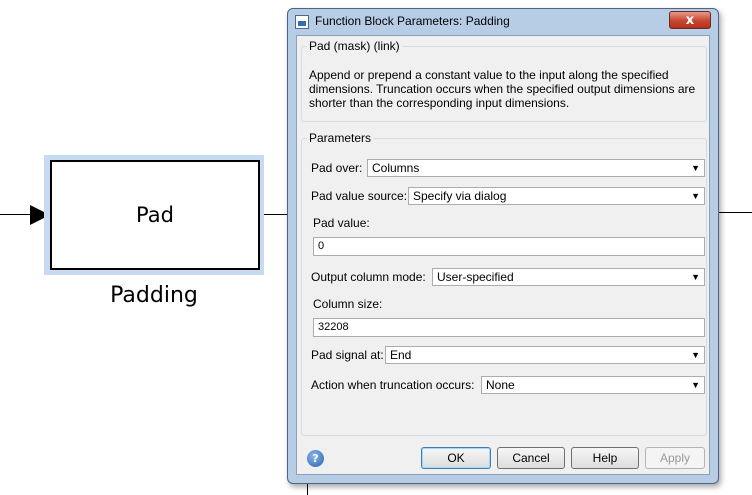 Image resolution: width=752 pixels, height=495 pixels. I want to click on bottom-signal-line, so click(307, 489).